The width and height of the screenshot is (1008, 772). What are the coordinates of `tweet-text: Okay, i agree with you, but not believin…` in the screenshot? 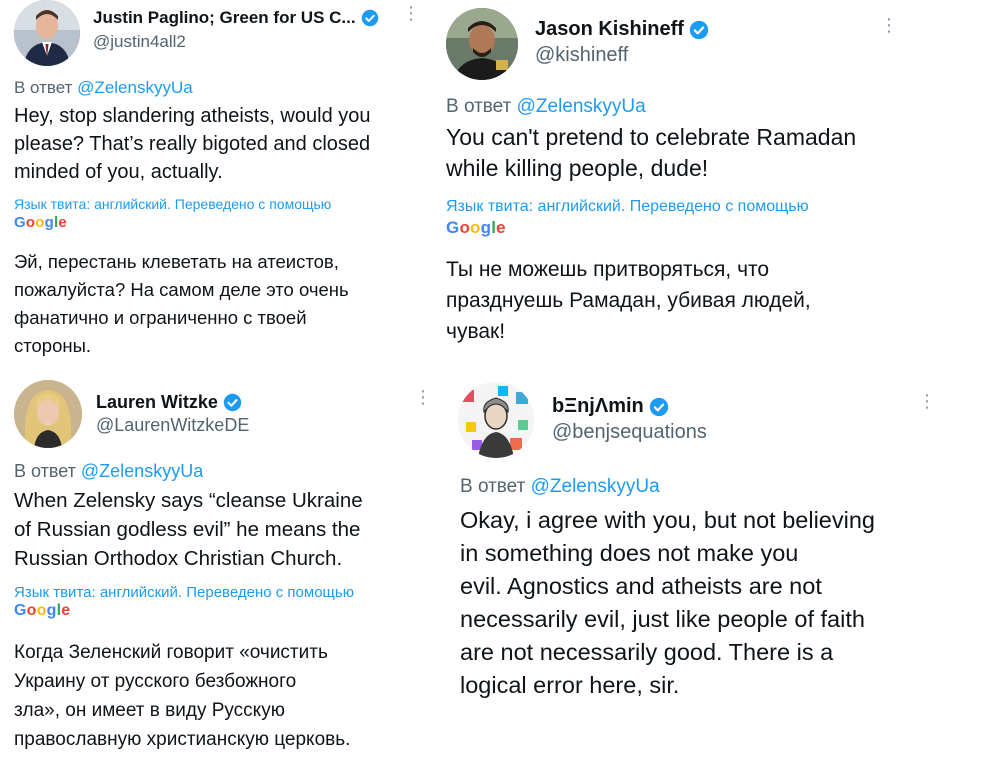 It's located at (667, 602).